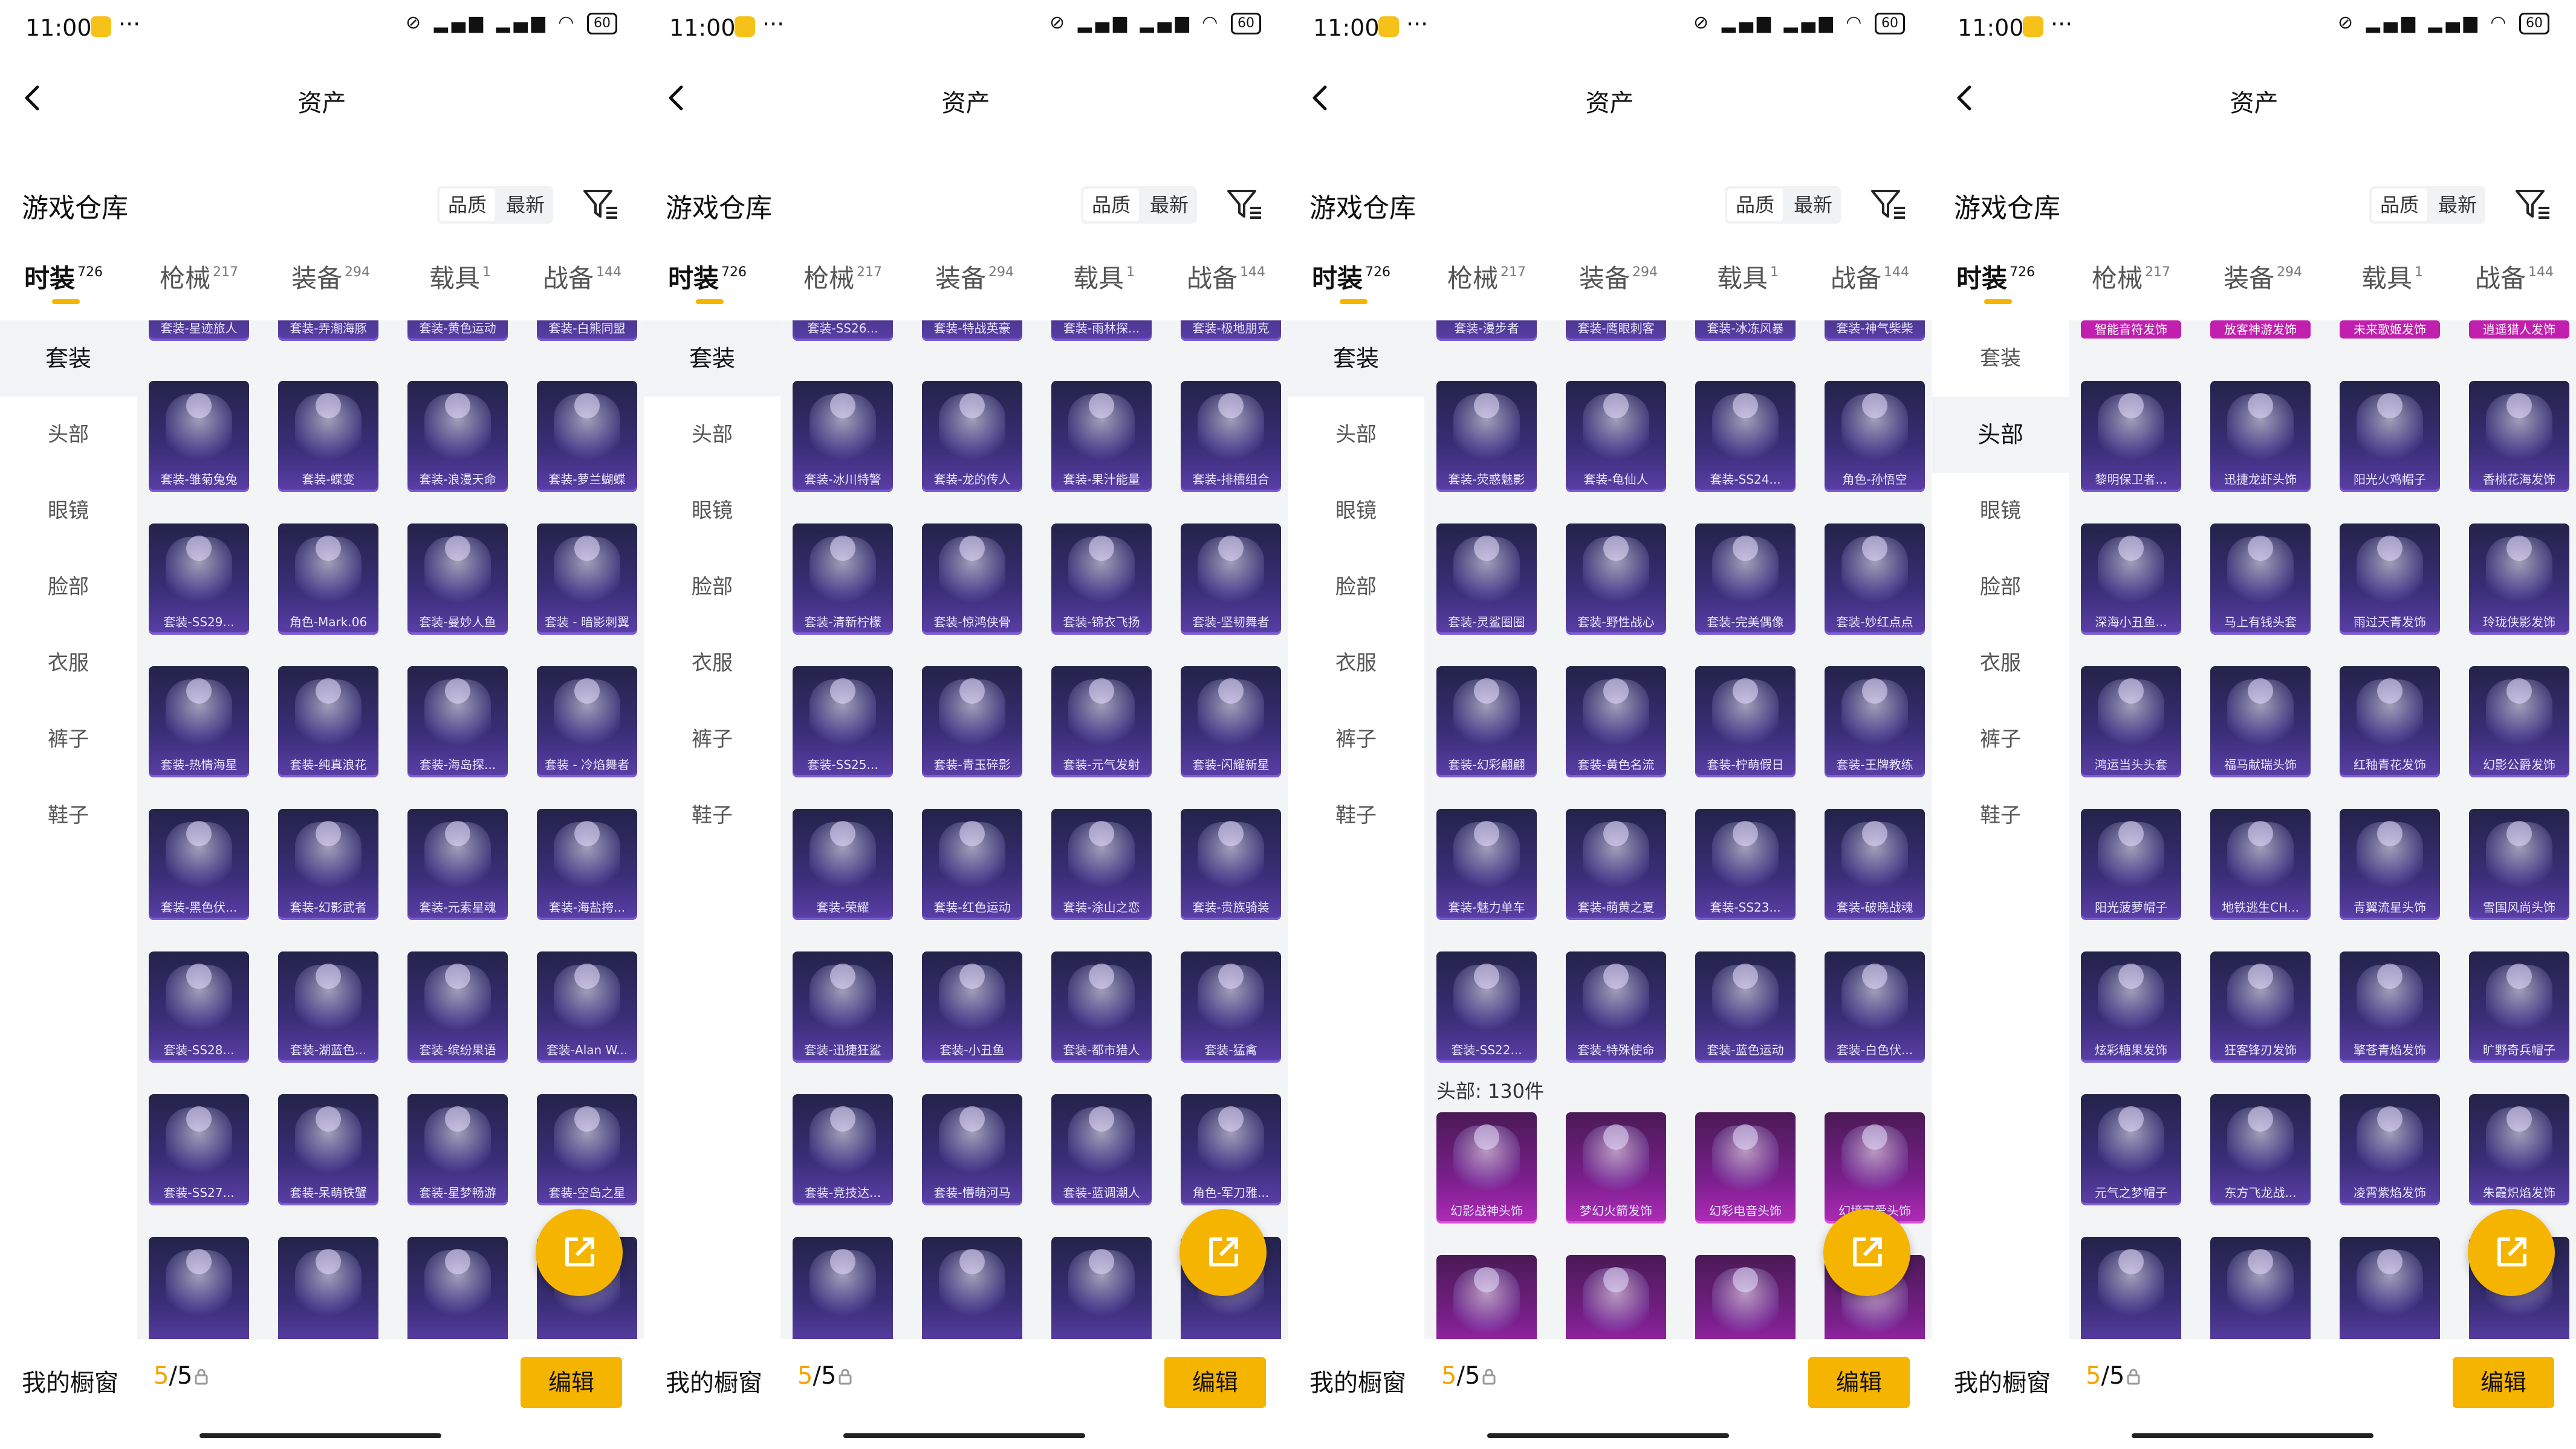 The height and width of the screenshot is (1449, 2576). Describe the element at coordinates (1746, 579) in the screenshot. I see `item-card: 套装-完美偶像` at that location.